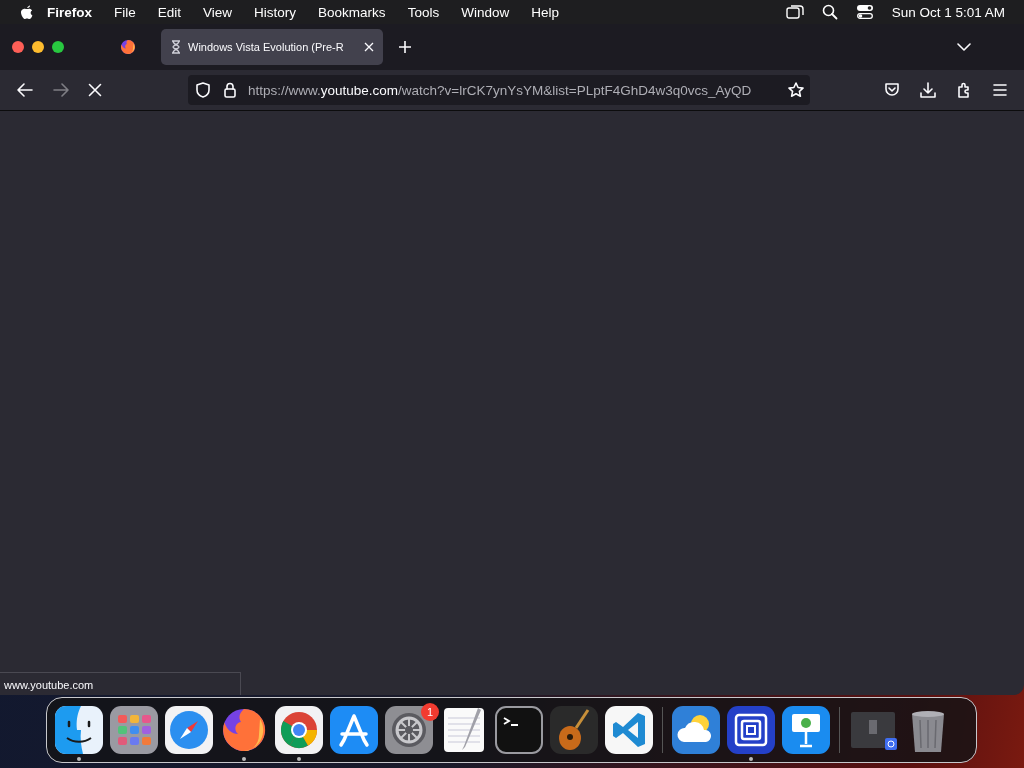 The width and height of the screenshot is (1024, 768). I want to click on compass-icon, so click(189, 730).